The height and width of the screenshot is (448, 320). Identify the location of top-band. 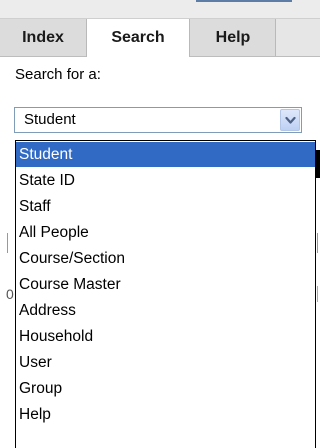
(160, 9).